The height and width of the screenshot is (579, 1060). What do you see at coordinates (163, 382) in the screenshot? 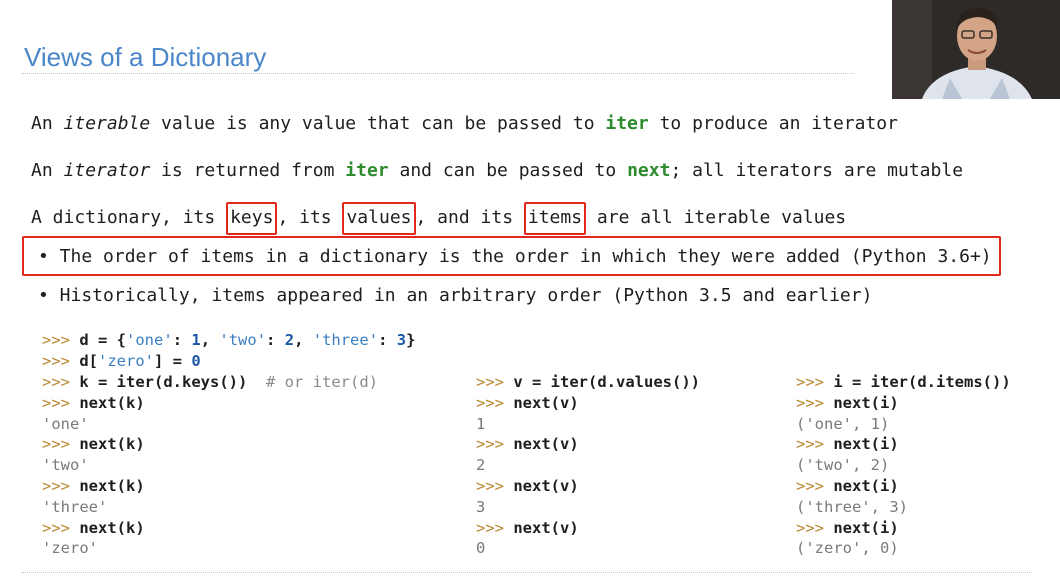
I see `keys-iter-statement: k = iter(d.keys())` at bounding box center [163, 382].